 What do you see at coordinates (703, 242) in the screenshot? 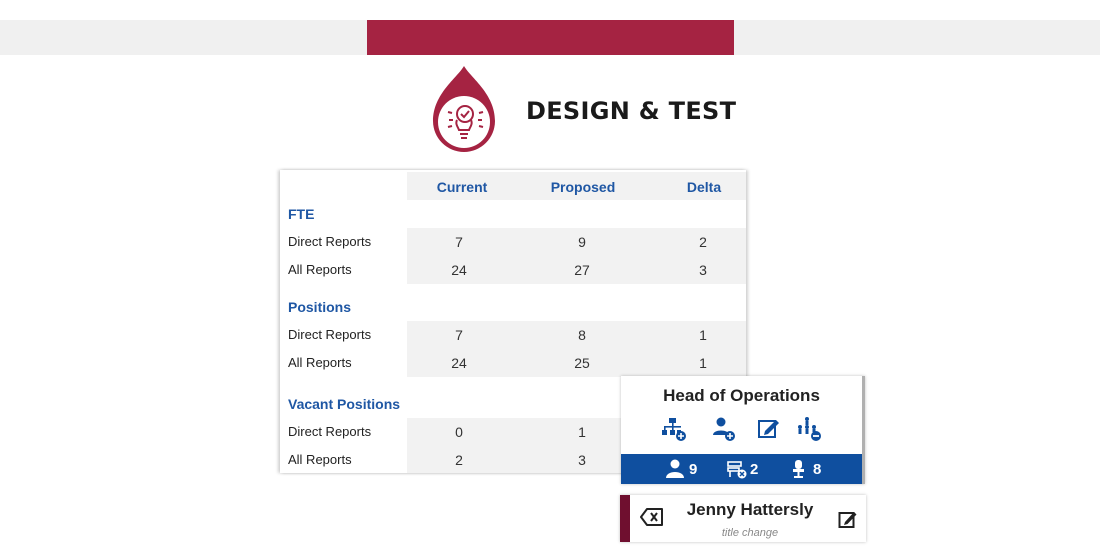
I see `cell-delta: 2` at bounding box center [703, 242].